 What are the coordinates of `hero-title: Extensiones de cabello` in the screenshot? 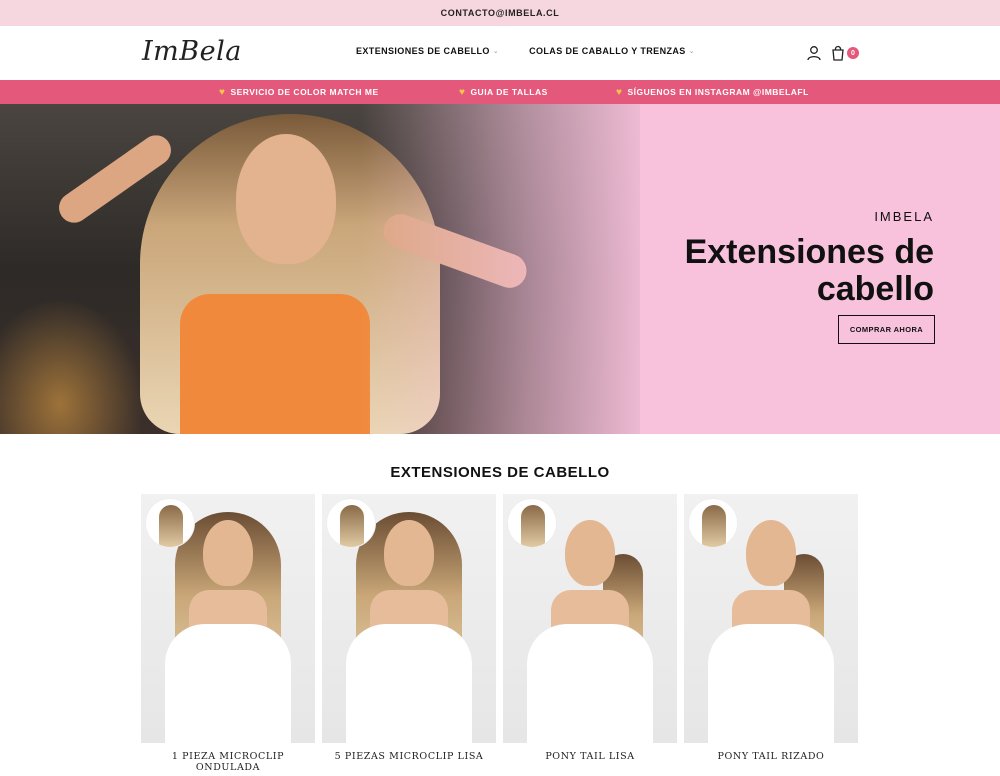 It's located at (809, 270).